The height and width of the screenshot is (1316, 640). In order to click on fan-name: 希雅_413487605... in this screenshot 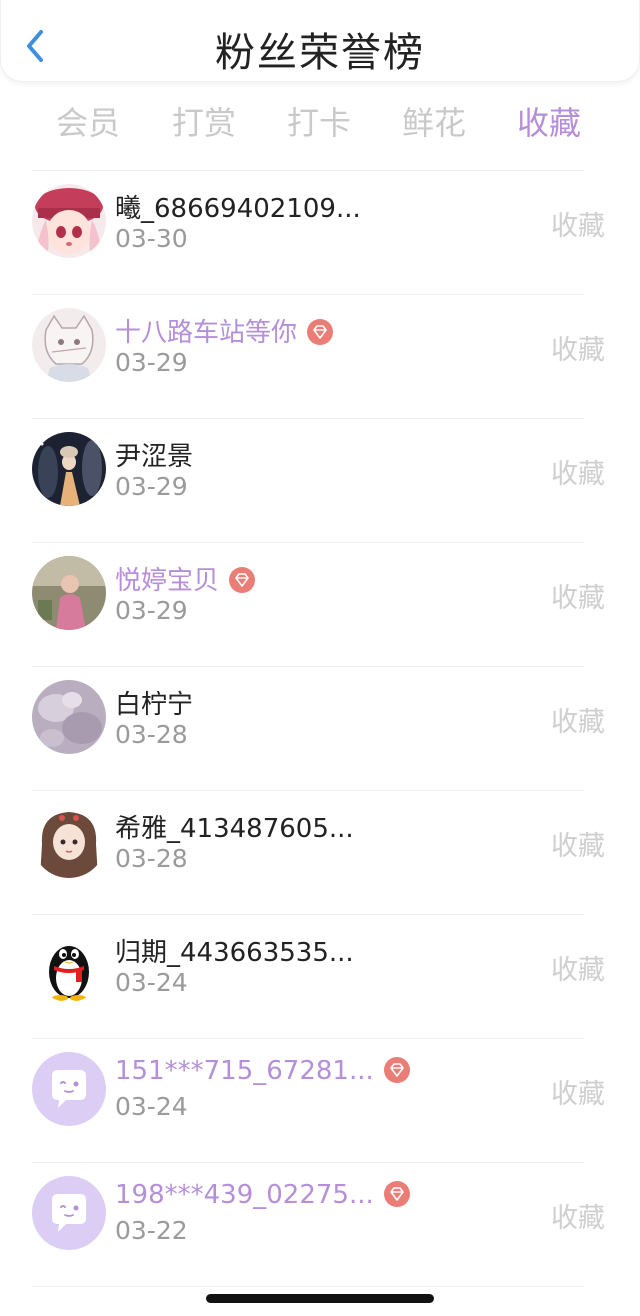, I will do `click(234, 829)`.